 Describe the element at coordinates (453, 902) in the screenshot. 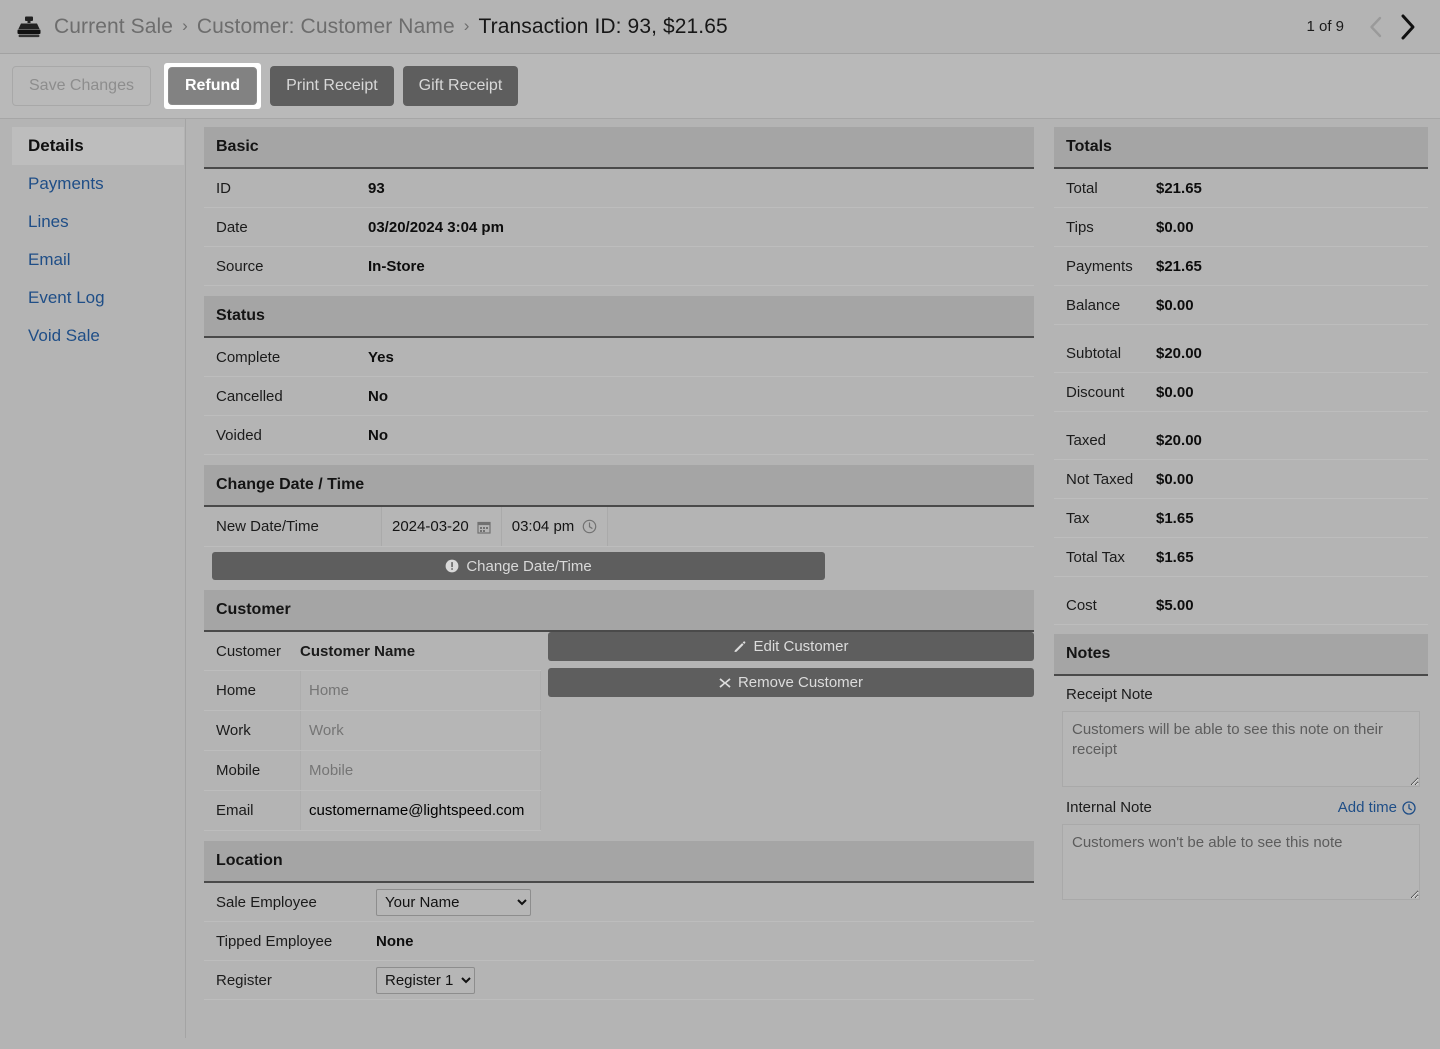

I see `sale-employee-select: Your Name` at that location.